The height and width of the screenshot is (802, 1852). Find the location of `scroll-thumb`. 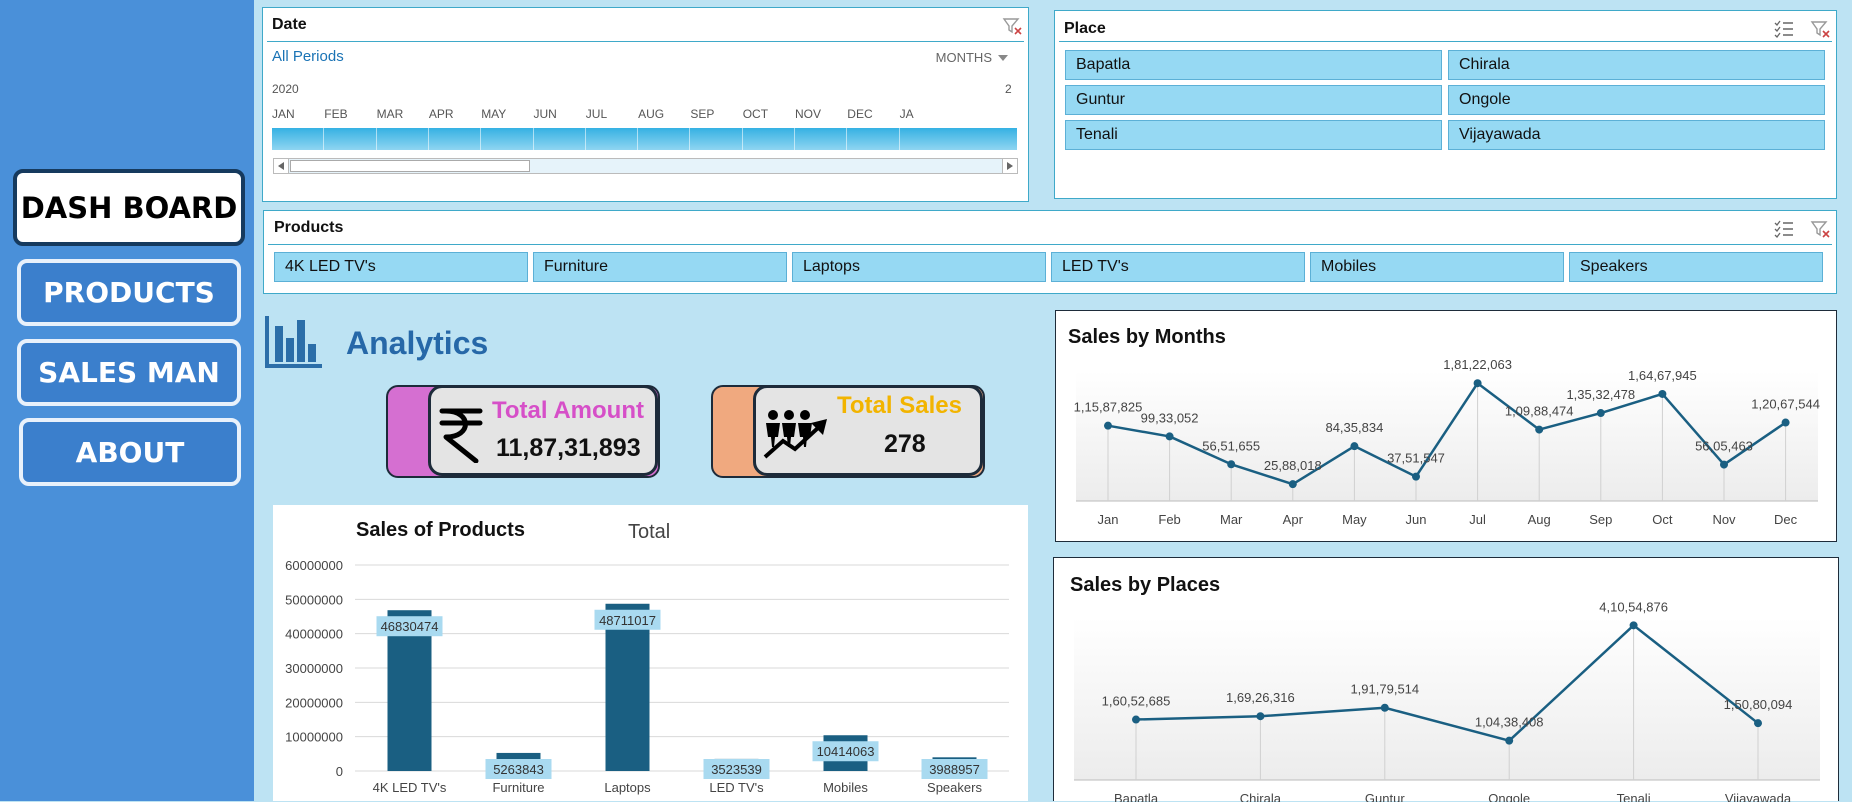

scroll-thumb is located at coordinates (410, 166).